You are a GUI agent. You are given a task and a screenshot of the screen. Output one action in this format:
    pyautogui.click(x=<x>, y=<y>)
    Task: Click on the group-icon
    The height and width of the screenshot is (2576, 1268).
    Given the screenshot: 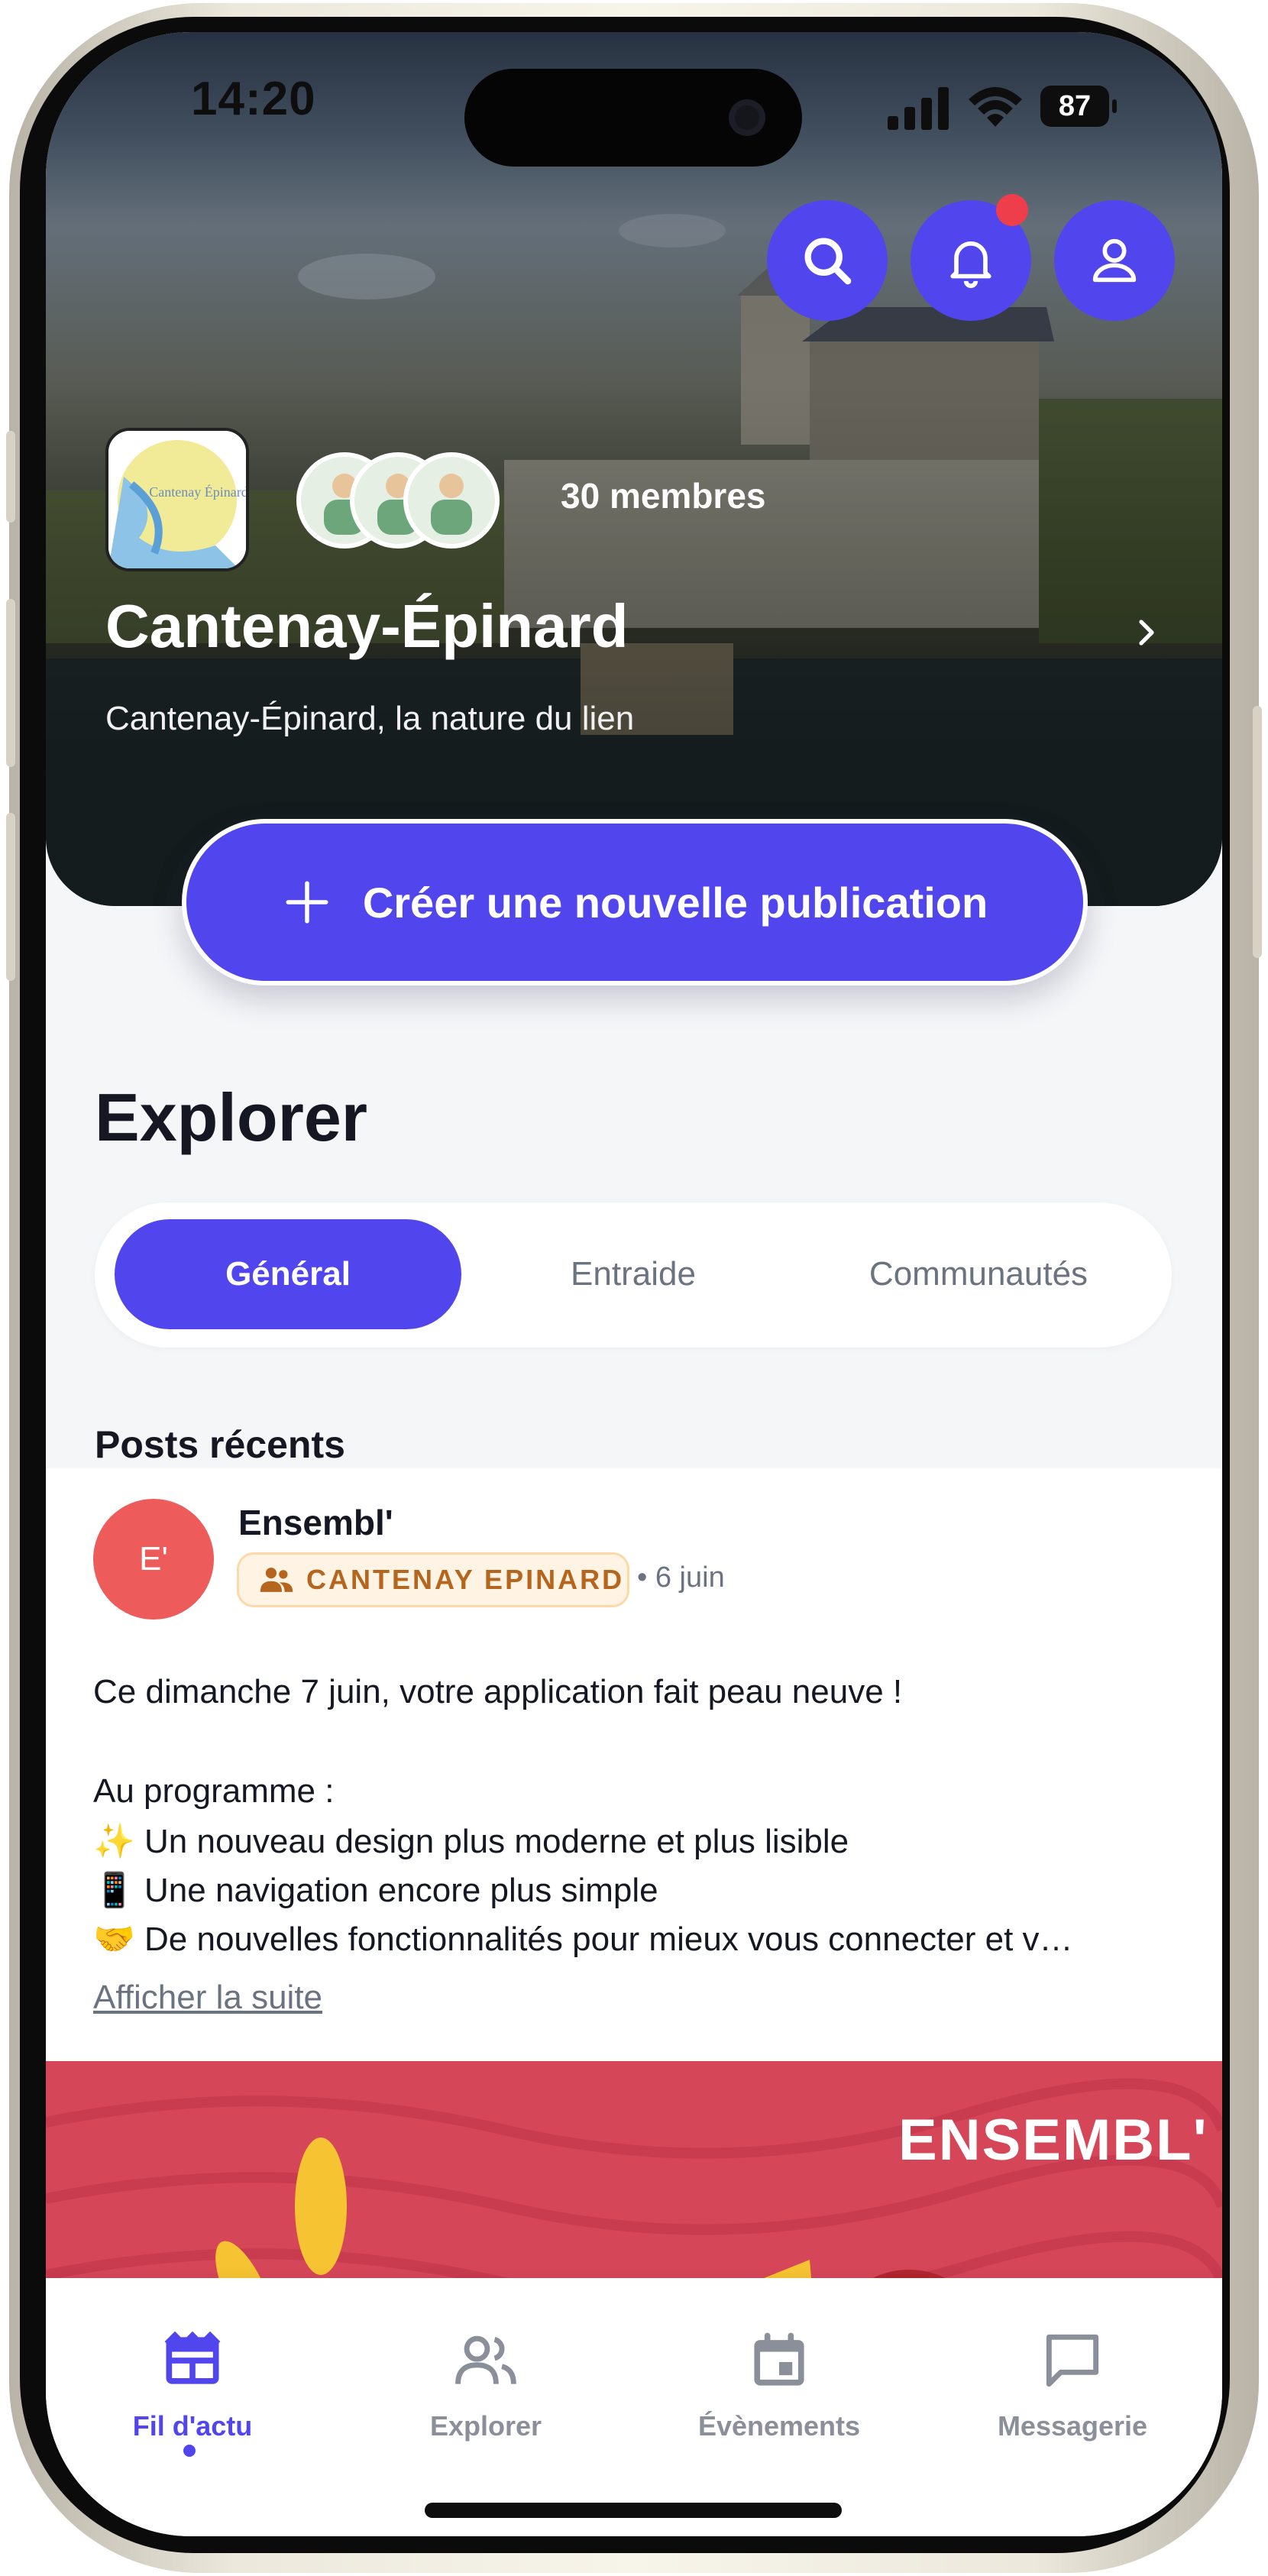 What is the action you would take?
    pyautogui.click(x=276, y=1580)
    